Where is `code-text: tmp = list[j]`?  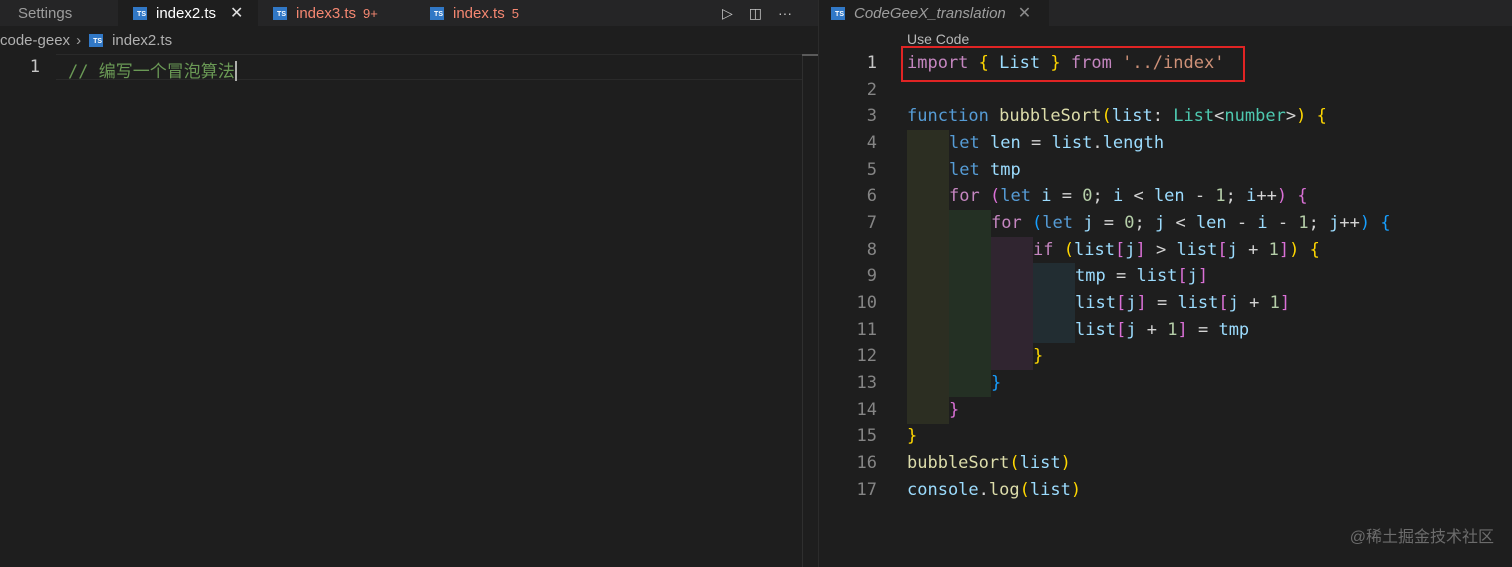 code-text: tmp = list[j] is located at coordinates (1141, 276).